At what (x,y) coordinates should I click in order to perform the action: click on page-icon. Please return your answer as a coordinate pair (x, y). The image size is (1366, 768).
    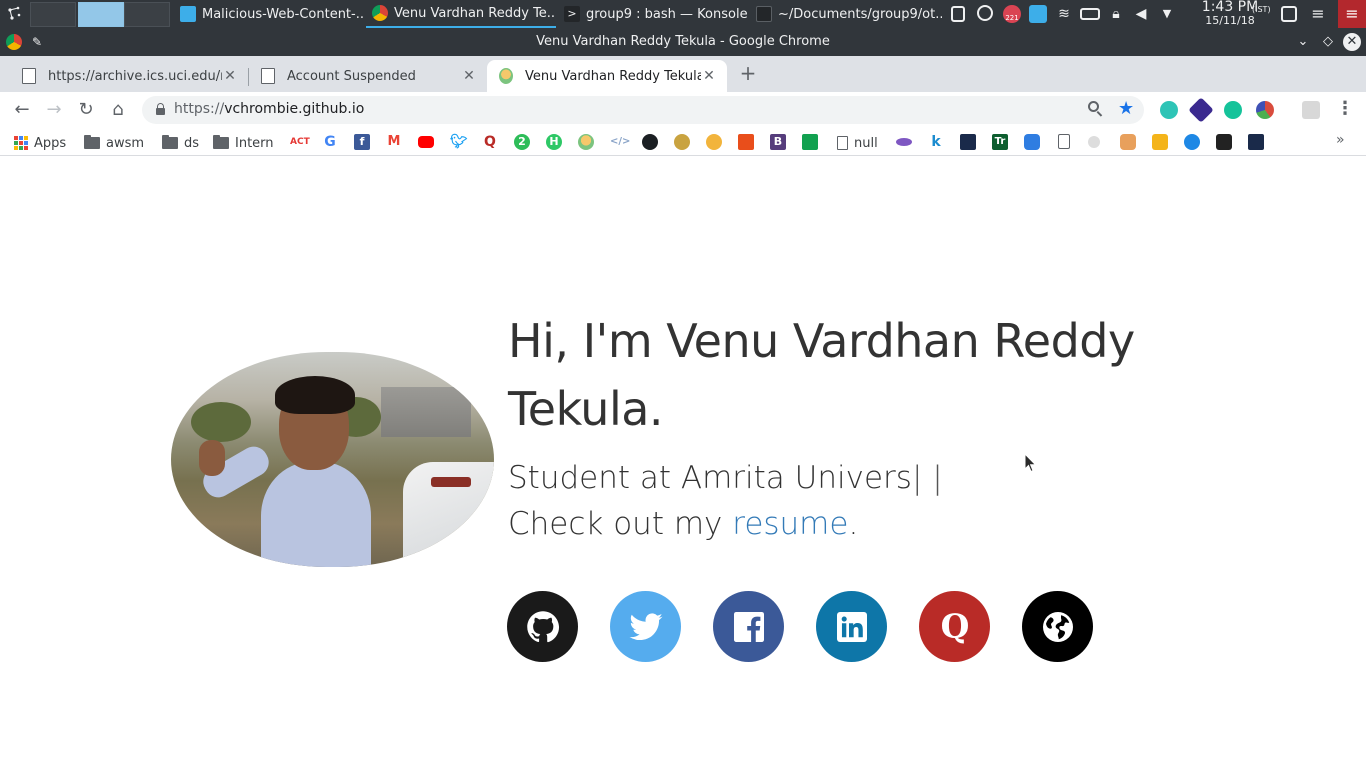
    Looking at the image, I should click on (1064, 141).